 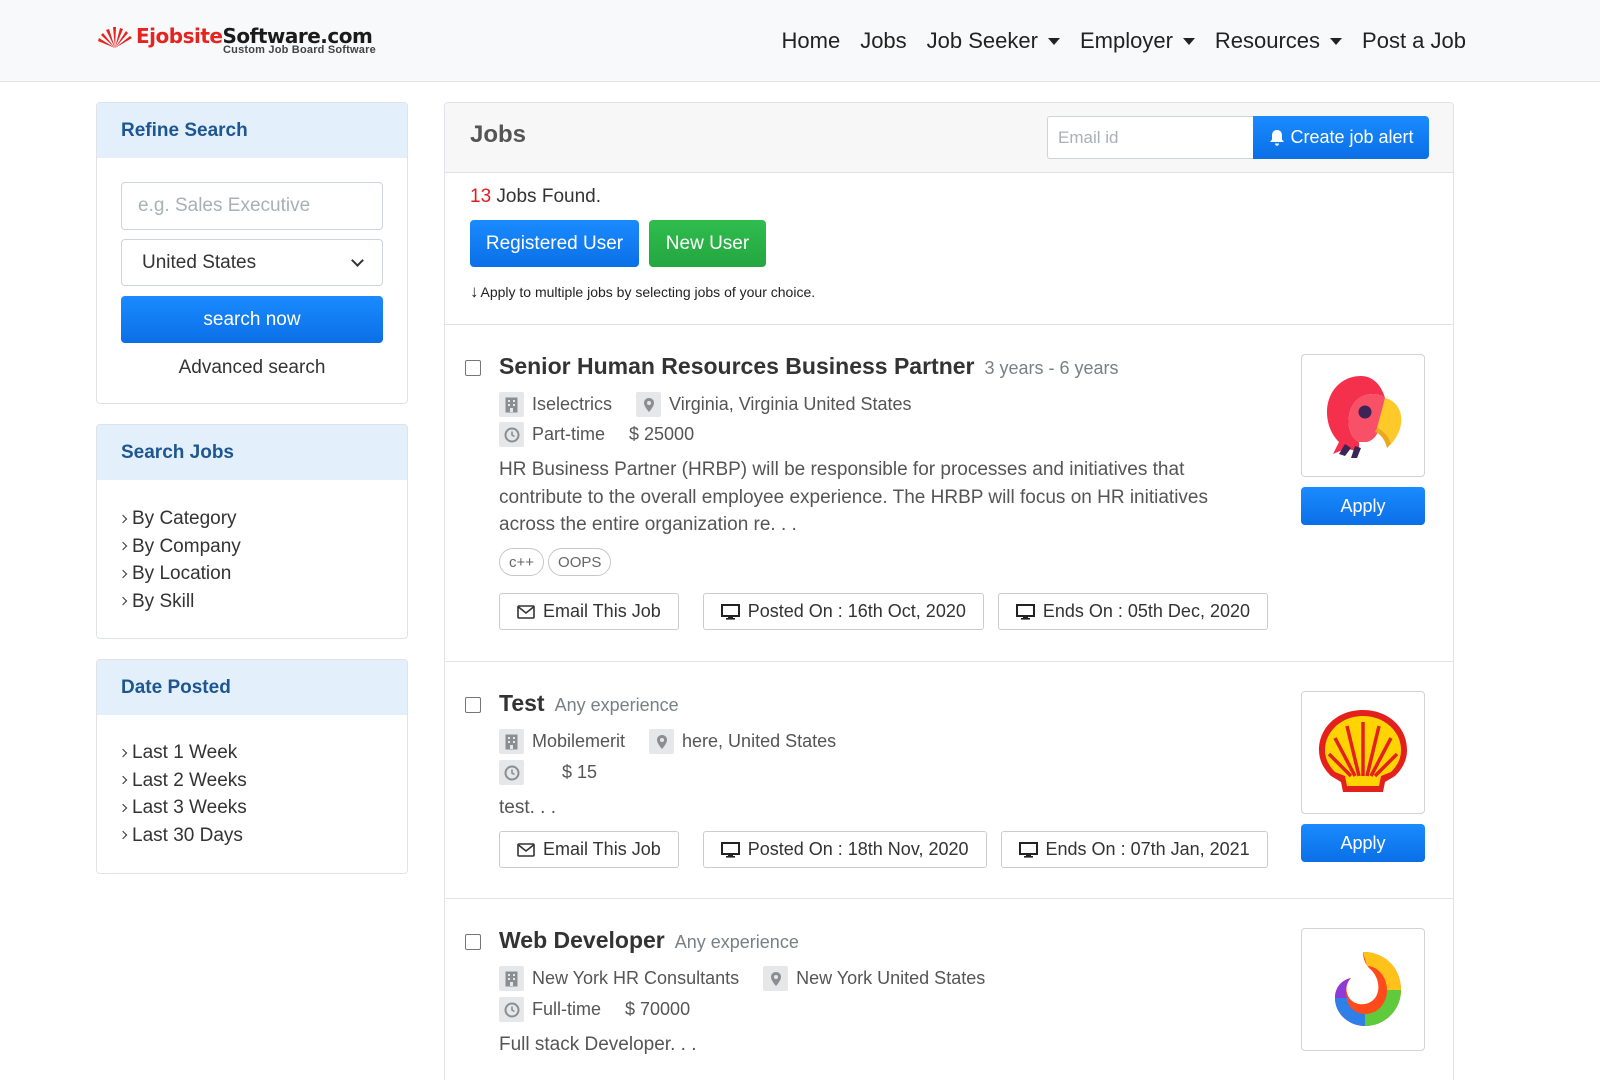 I want to click on link-label: Last 3 Weeks, so click(x=189, y=807).